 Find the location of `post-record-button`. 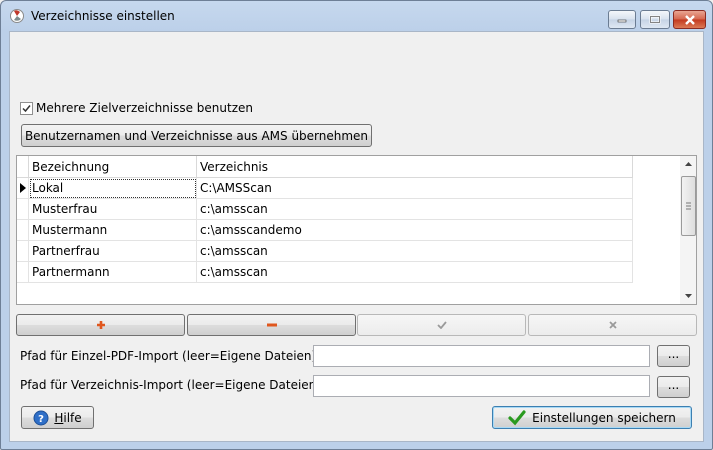

post-record-button is located at coordinates (441, 325).